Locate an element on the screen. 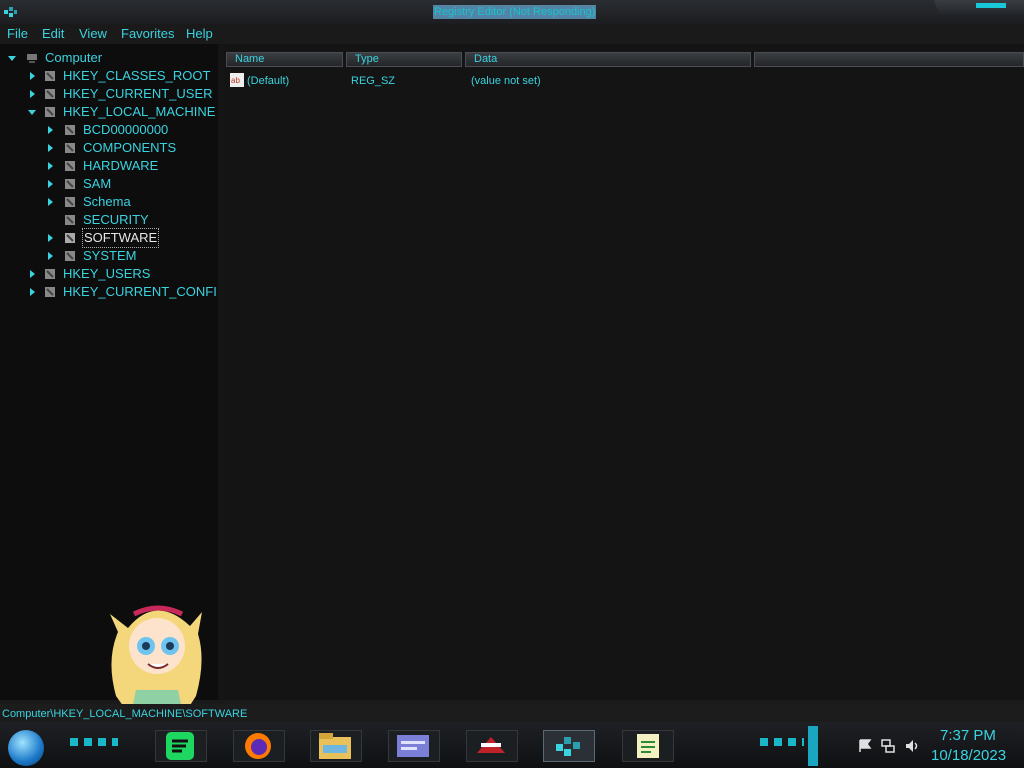 Image resolution: width=1024 pixels, height=768 pixels. column-header-data: Data is located at coordinates (608, 59).